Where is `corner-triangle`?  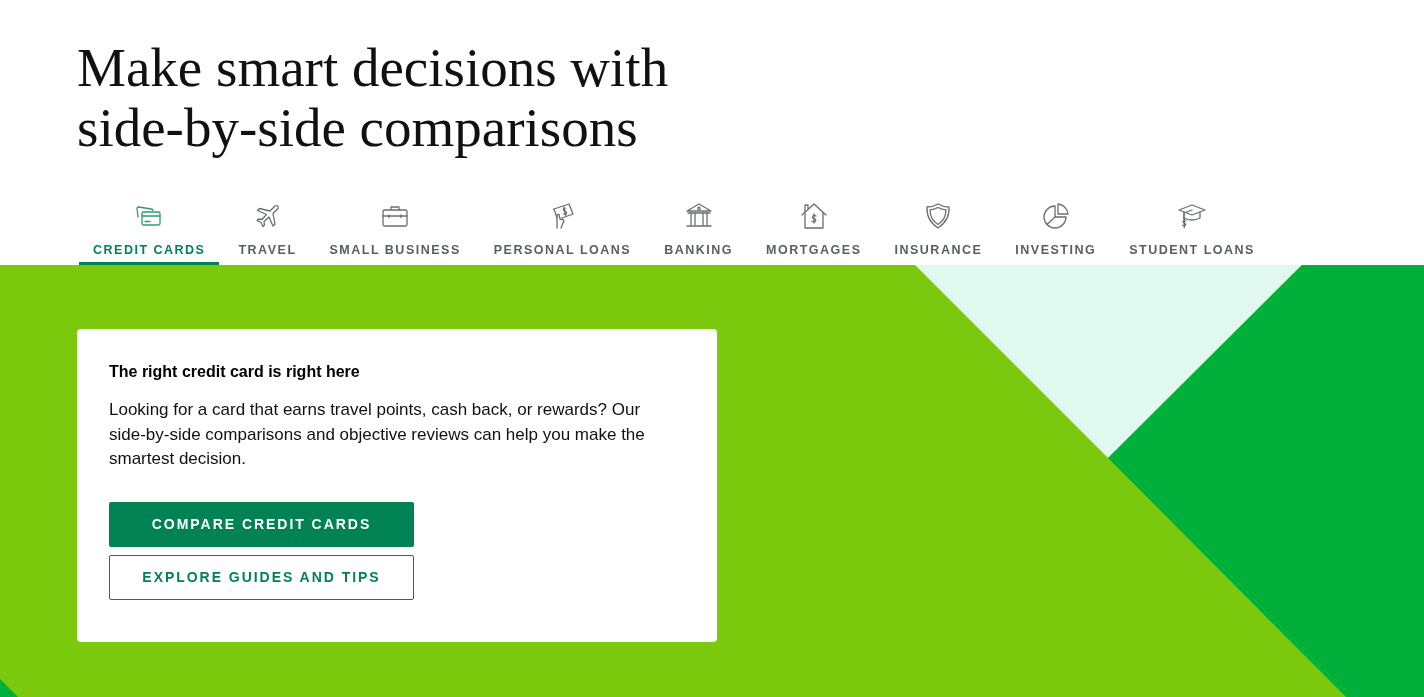
corner-triangle is located at coordinates (9, 688).